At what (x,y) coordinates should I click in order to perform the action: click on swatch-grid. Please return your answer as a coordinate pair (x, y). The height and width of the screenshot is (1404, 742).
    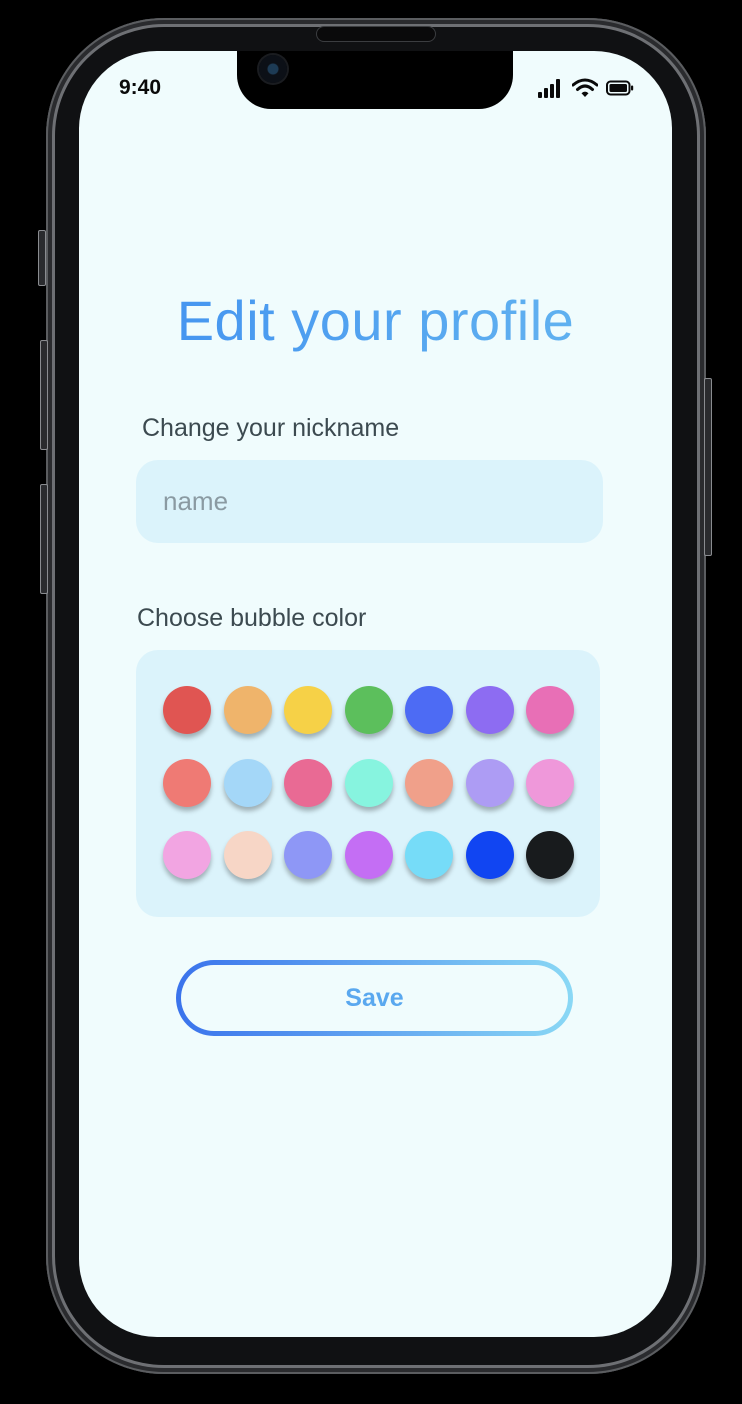
    Looking at the image, I should click on (368, 782).